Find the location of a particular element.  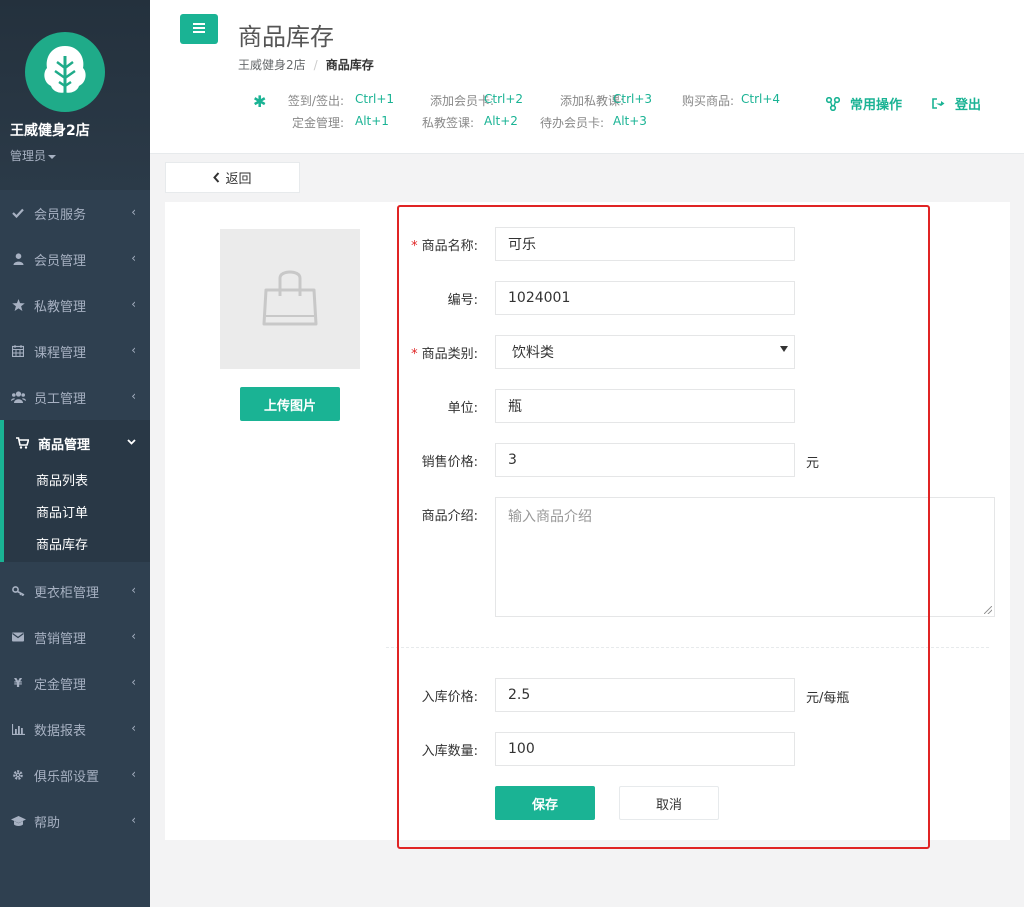

breadcrumb-shop: 王威健身2店 is located at coordinates (272, 65).